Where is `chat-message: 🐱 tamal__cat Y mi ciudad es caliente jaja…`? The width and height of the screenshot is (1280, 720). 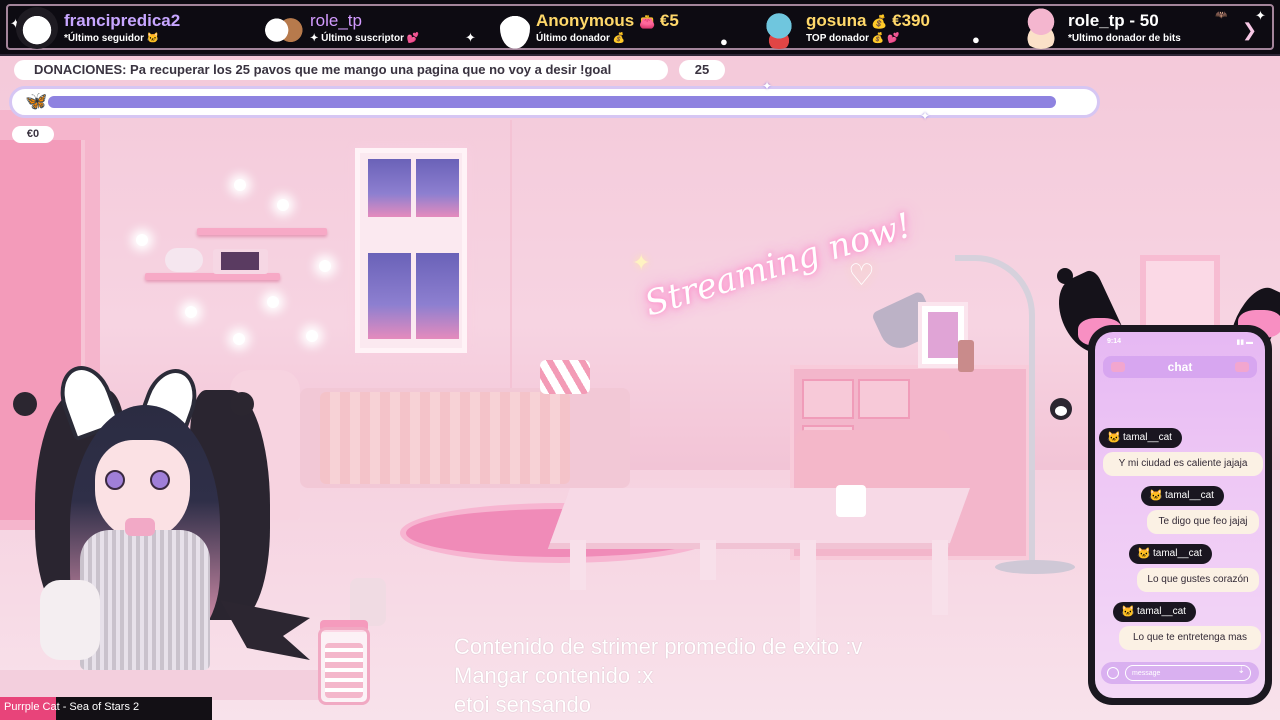 chat-message: 🐱 tamal__cat Y mi ciudad es caliente jaja… is located at coordinates (1181, 453).